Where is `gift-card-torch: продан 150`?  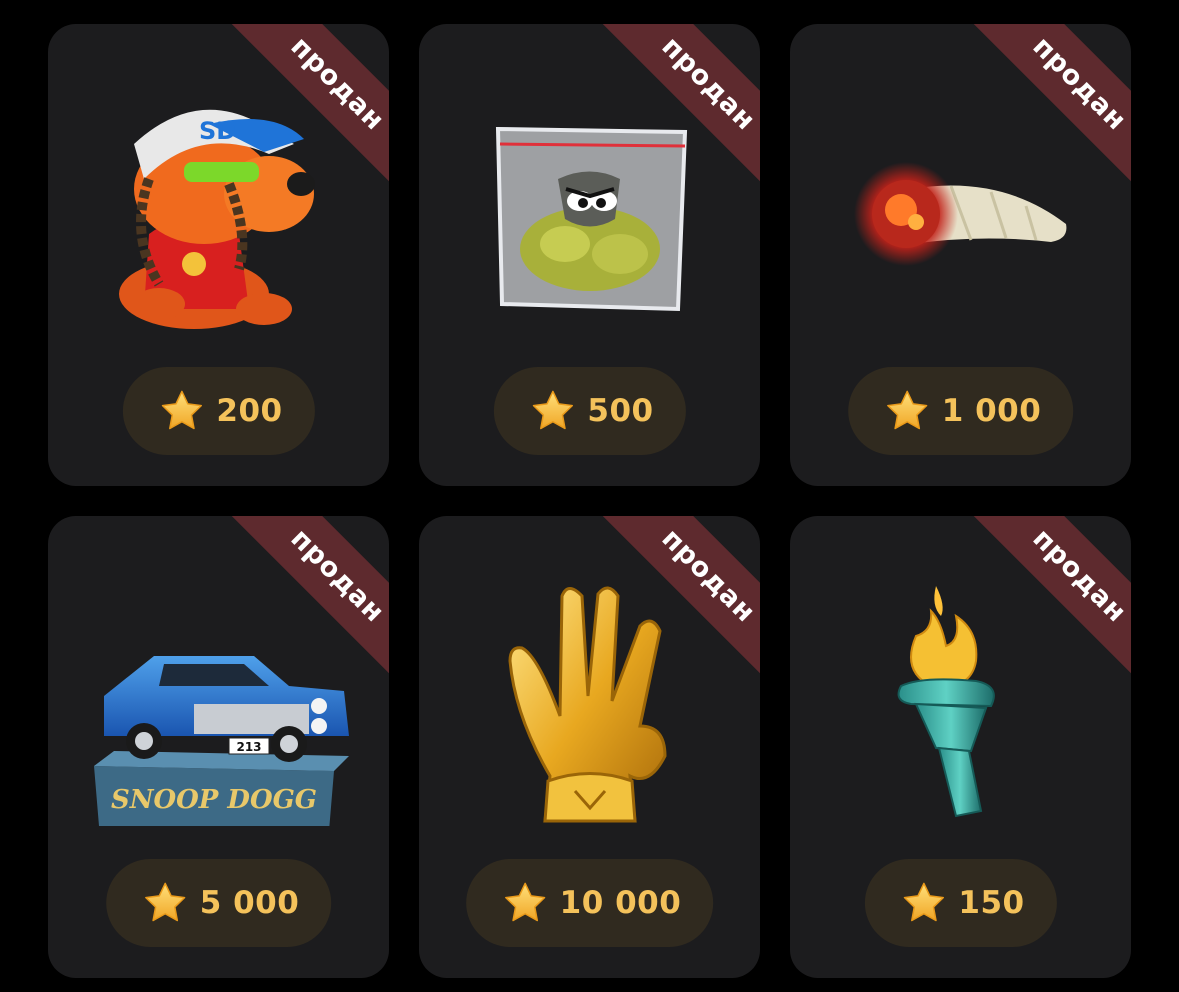
gift-card-torch: продан 150 is located at coordinates (960, 747).